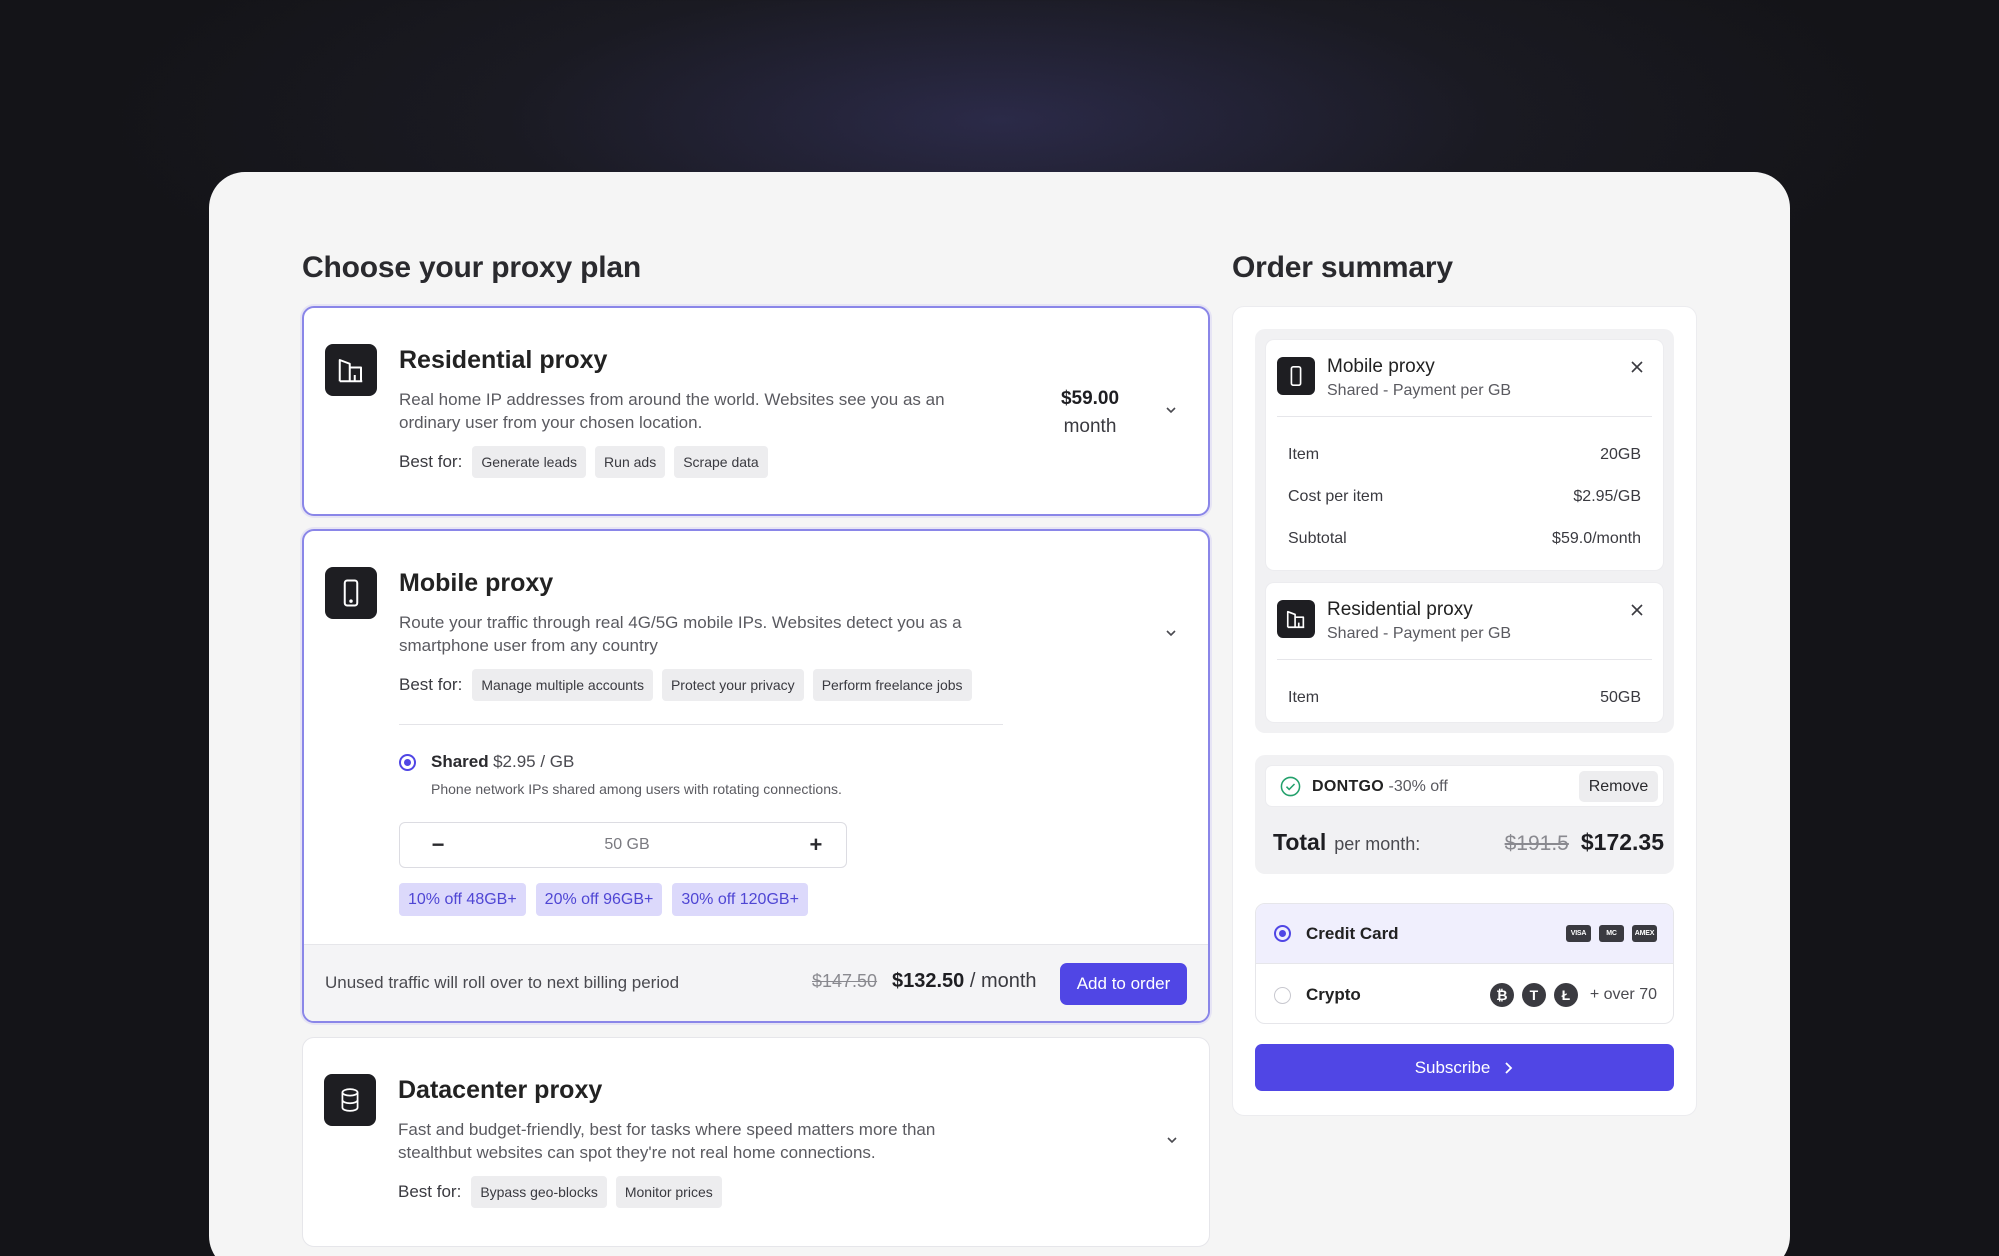 Image resolution: width=1999 pixels, height=1256 pixels. What do you see at coordinates (1623, 994) in the screenshot?
I see `crypto-more: + over 70` at bounding box center [1623, 994].